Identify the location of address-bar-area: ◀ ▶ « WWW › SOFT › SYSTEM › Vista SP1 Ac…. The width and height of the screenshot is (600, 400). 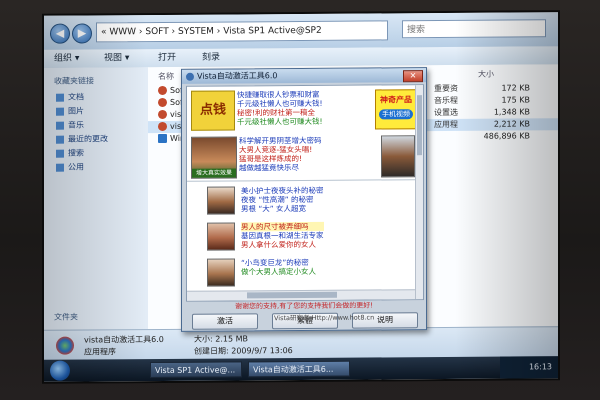
(301, 31).